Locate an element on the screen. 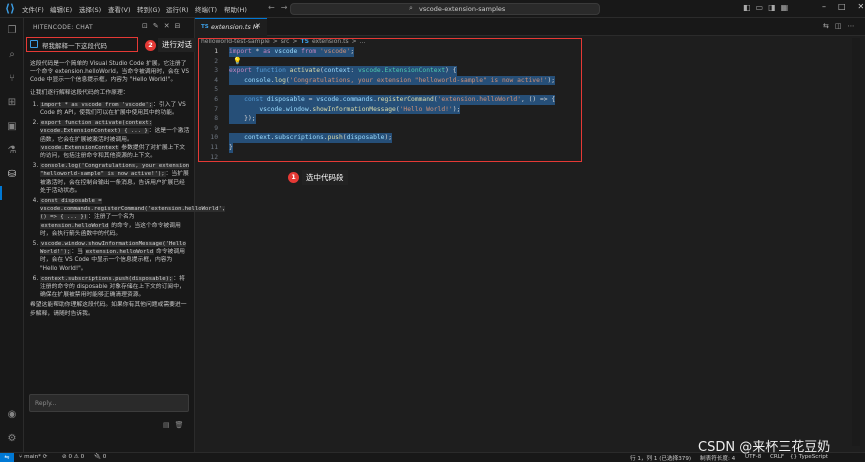 This screenshot has width=865, height=462. tab-extension-ts: TS extension.ts M ✕ is located at coordinates (231, 27).